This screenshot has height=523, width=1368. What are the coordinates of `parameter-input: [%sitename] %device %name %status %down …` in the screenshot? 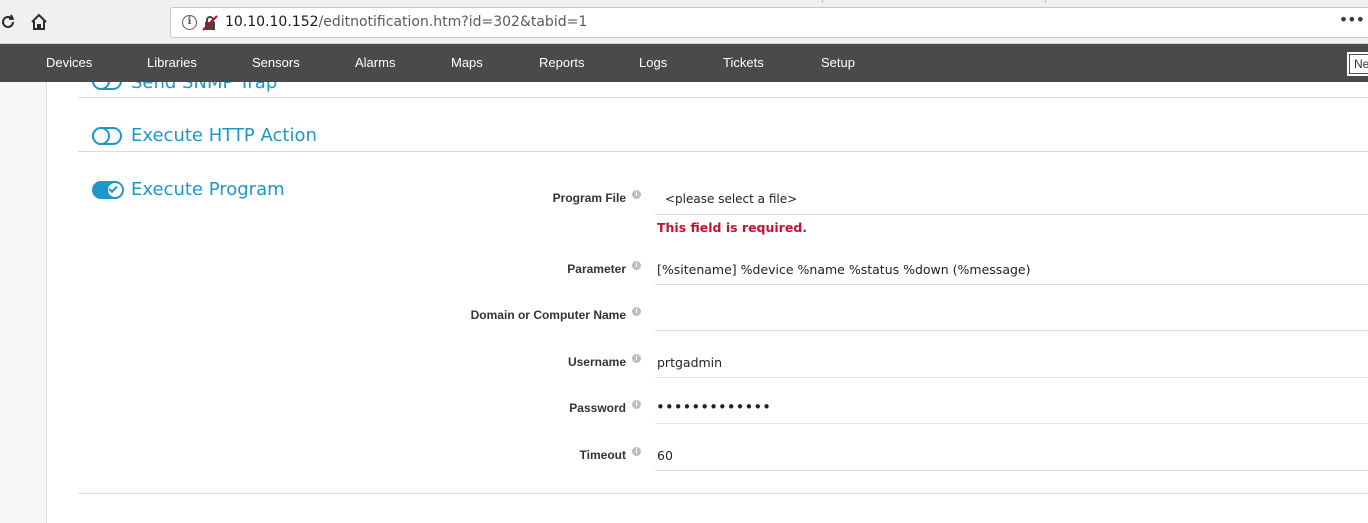 It's located at (844, 269).